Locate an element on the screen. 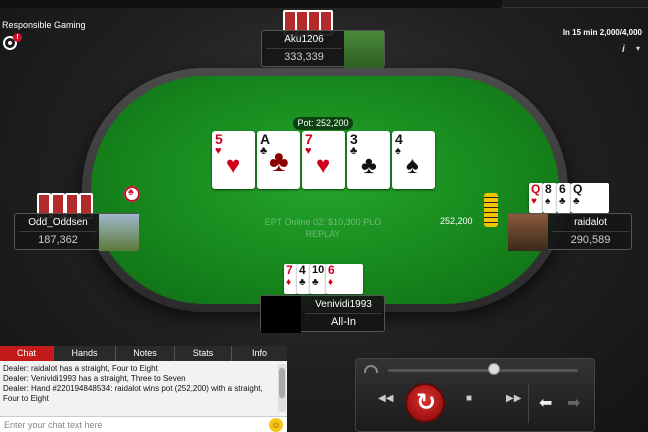 The width and height of the screenshot is (648, 432). player-name: raidalot is located at coordinates (590, 222).